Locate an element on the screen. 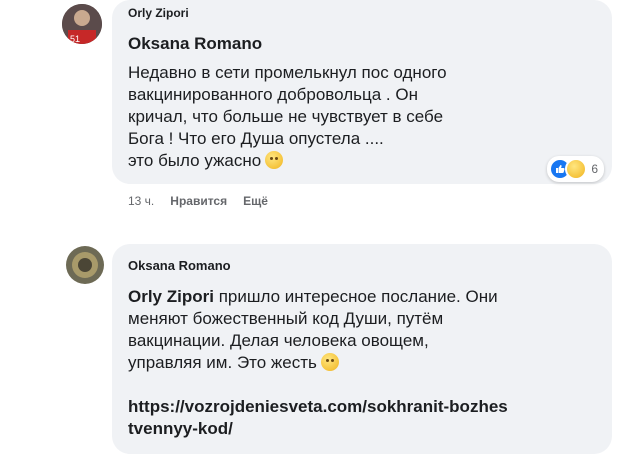 This screenshot has width=622, height=460. text-line-last: управляя им. Это жесть is located at coordinates (363, 363).